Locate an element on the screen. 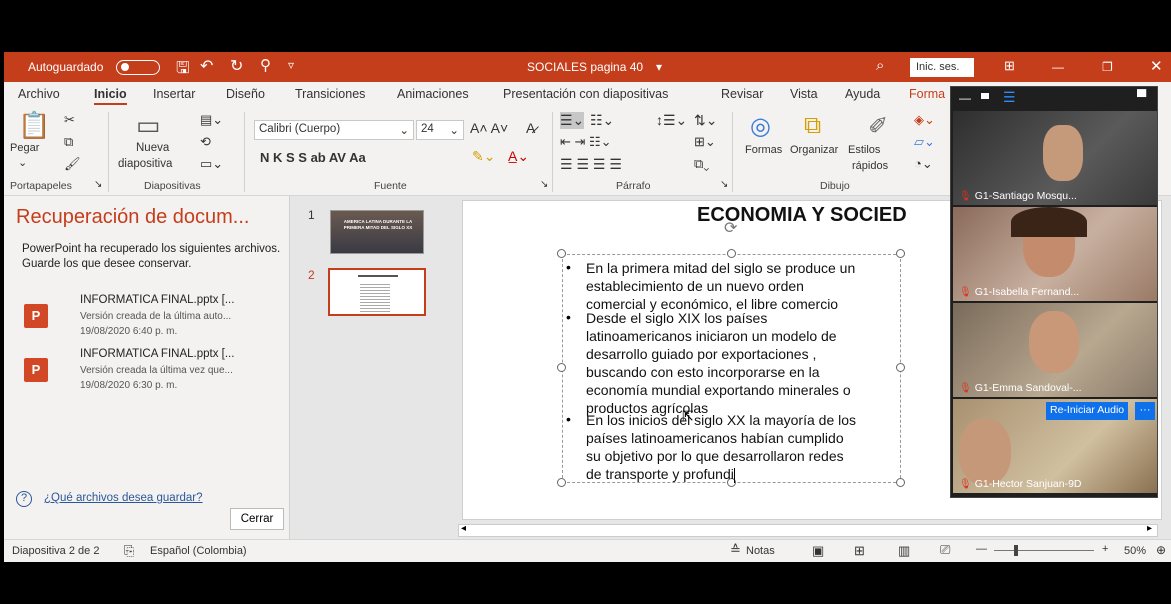 This screenshot has height=604, width=1171. help-link: ¿Qué archivos desea guardar? is located at coordinates (123, 498).